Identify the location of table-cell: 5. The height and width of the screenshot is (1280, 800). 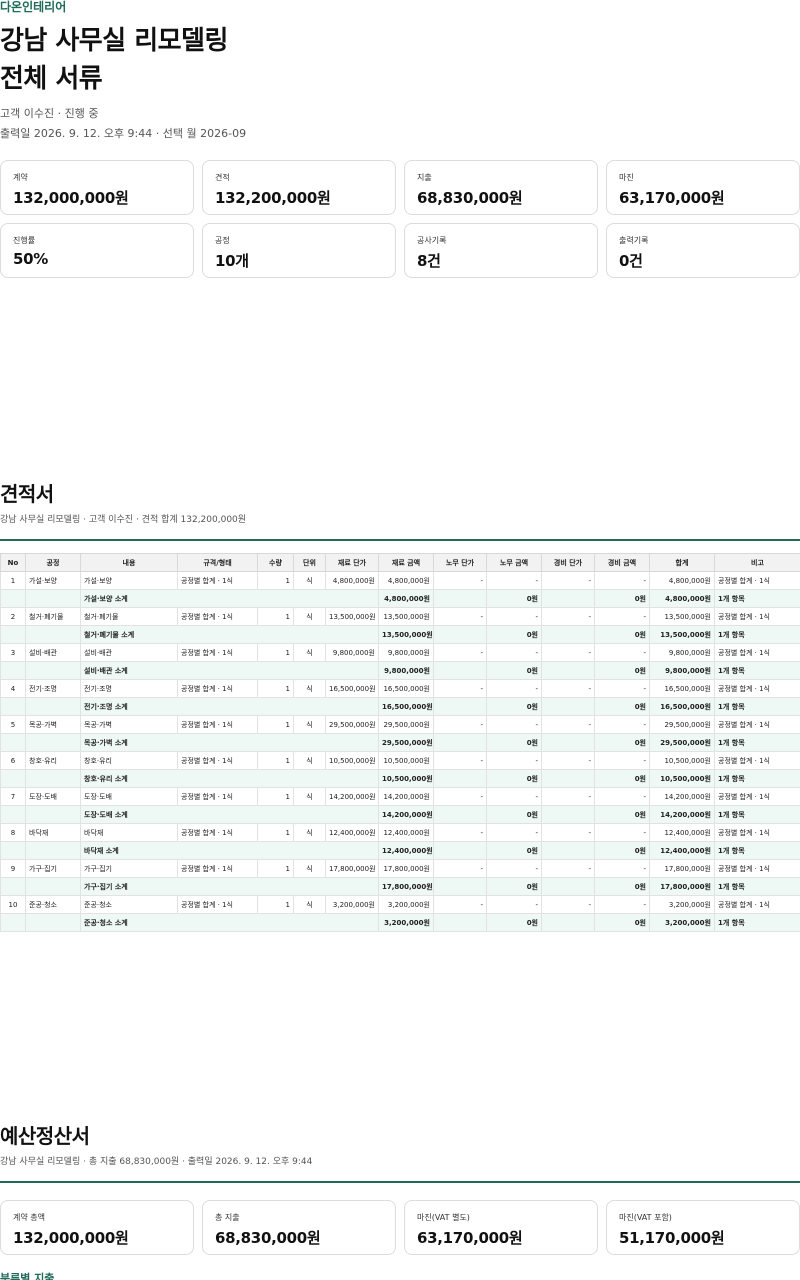
(13, 724).